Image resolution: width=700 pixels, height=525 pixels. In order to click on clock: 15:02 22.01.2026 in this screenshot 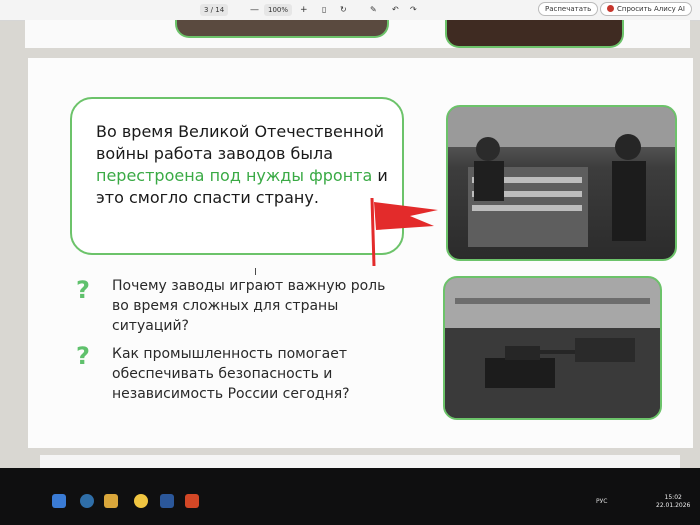, I will do `click(673, 502)`.